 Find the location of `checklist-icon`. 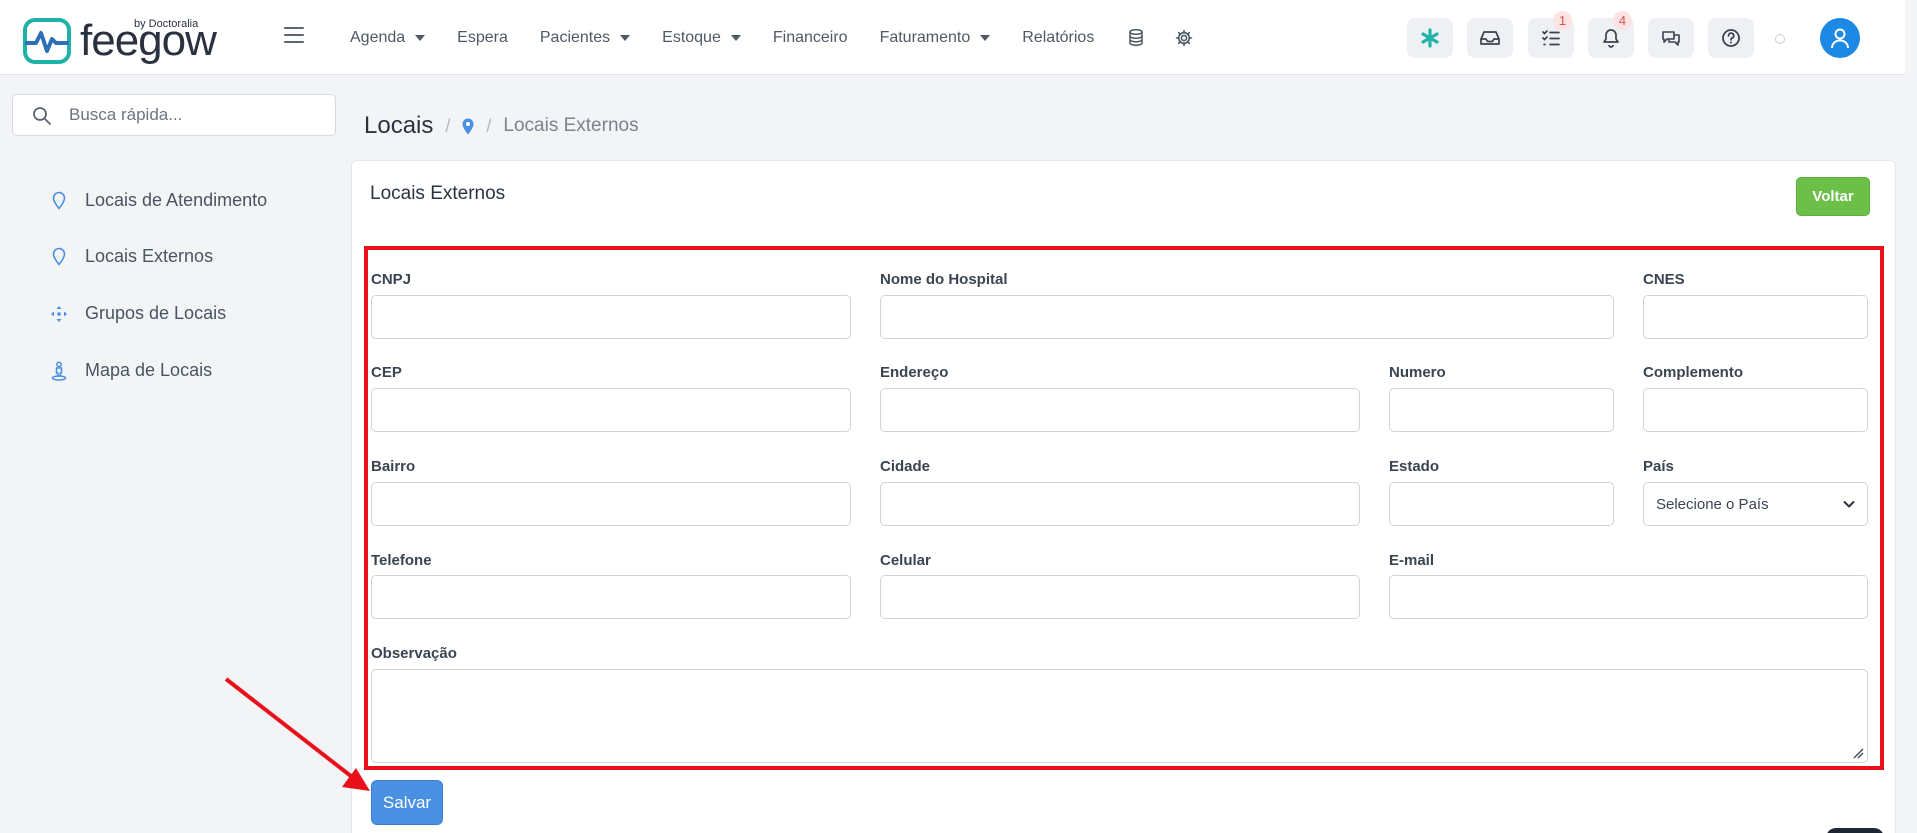

checklist-icon is located at coordinates (1551, 38).